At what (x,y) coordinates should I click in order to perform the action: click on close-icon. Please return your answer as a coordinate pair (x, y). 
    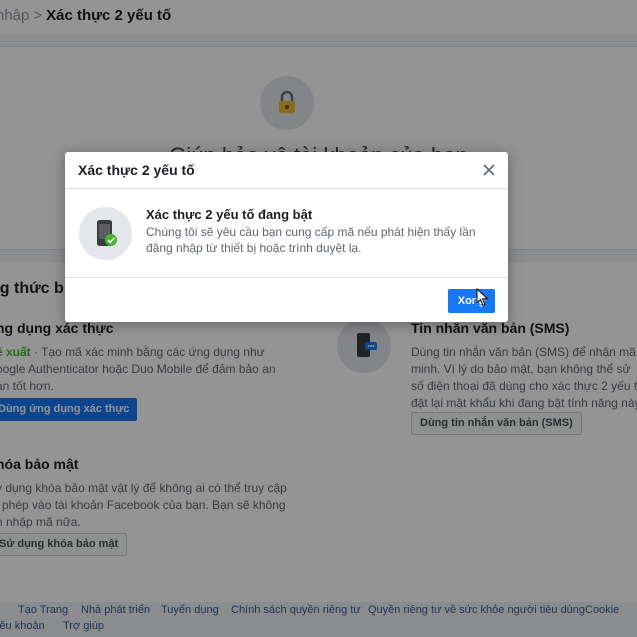
    Looking at the image, I should click on (489, 170).